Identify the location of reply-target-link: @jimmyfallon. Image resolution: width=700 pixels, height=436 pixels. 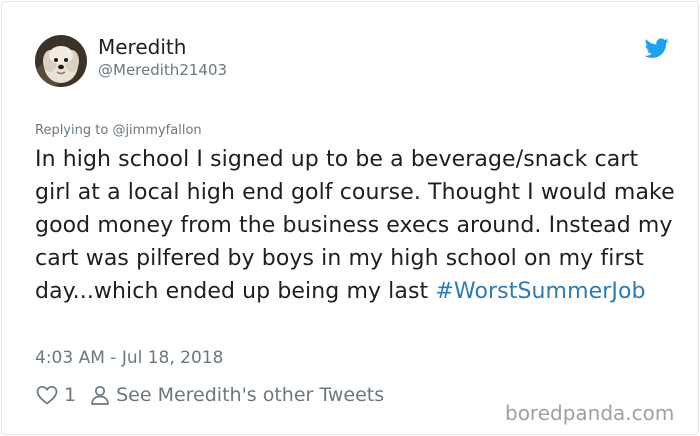
(156, 130).